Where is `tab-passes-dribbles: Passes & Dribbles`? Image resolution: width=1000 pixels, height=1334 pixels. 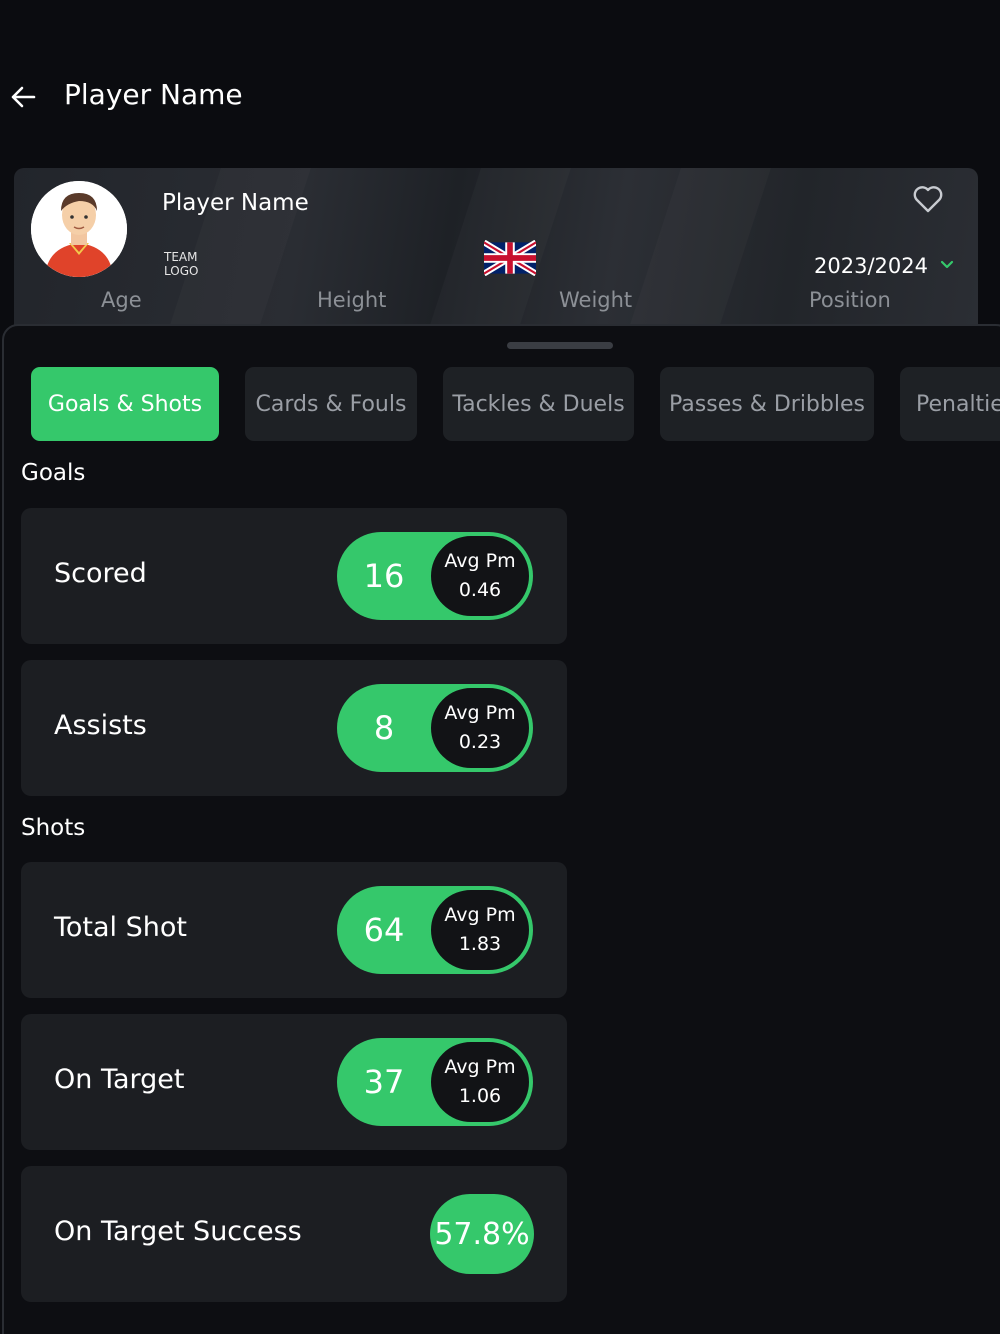
tab-passes-dribbles: Passes & Dribbles is located at coordinates (767, 404).